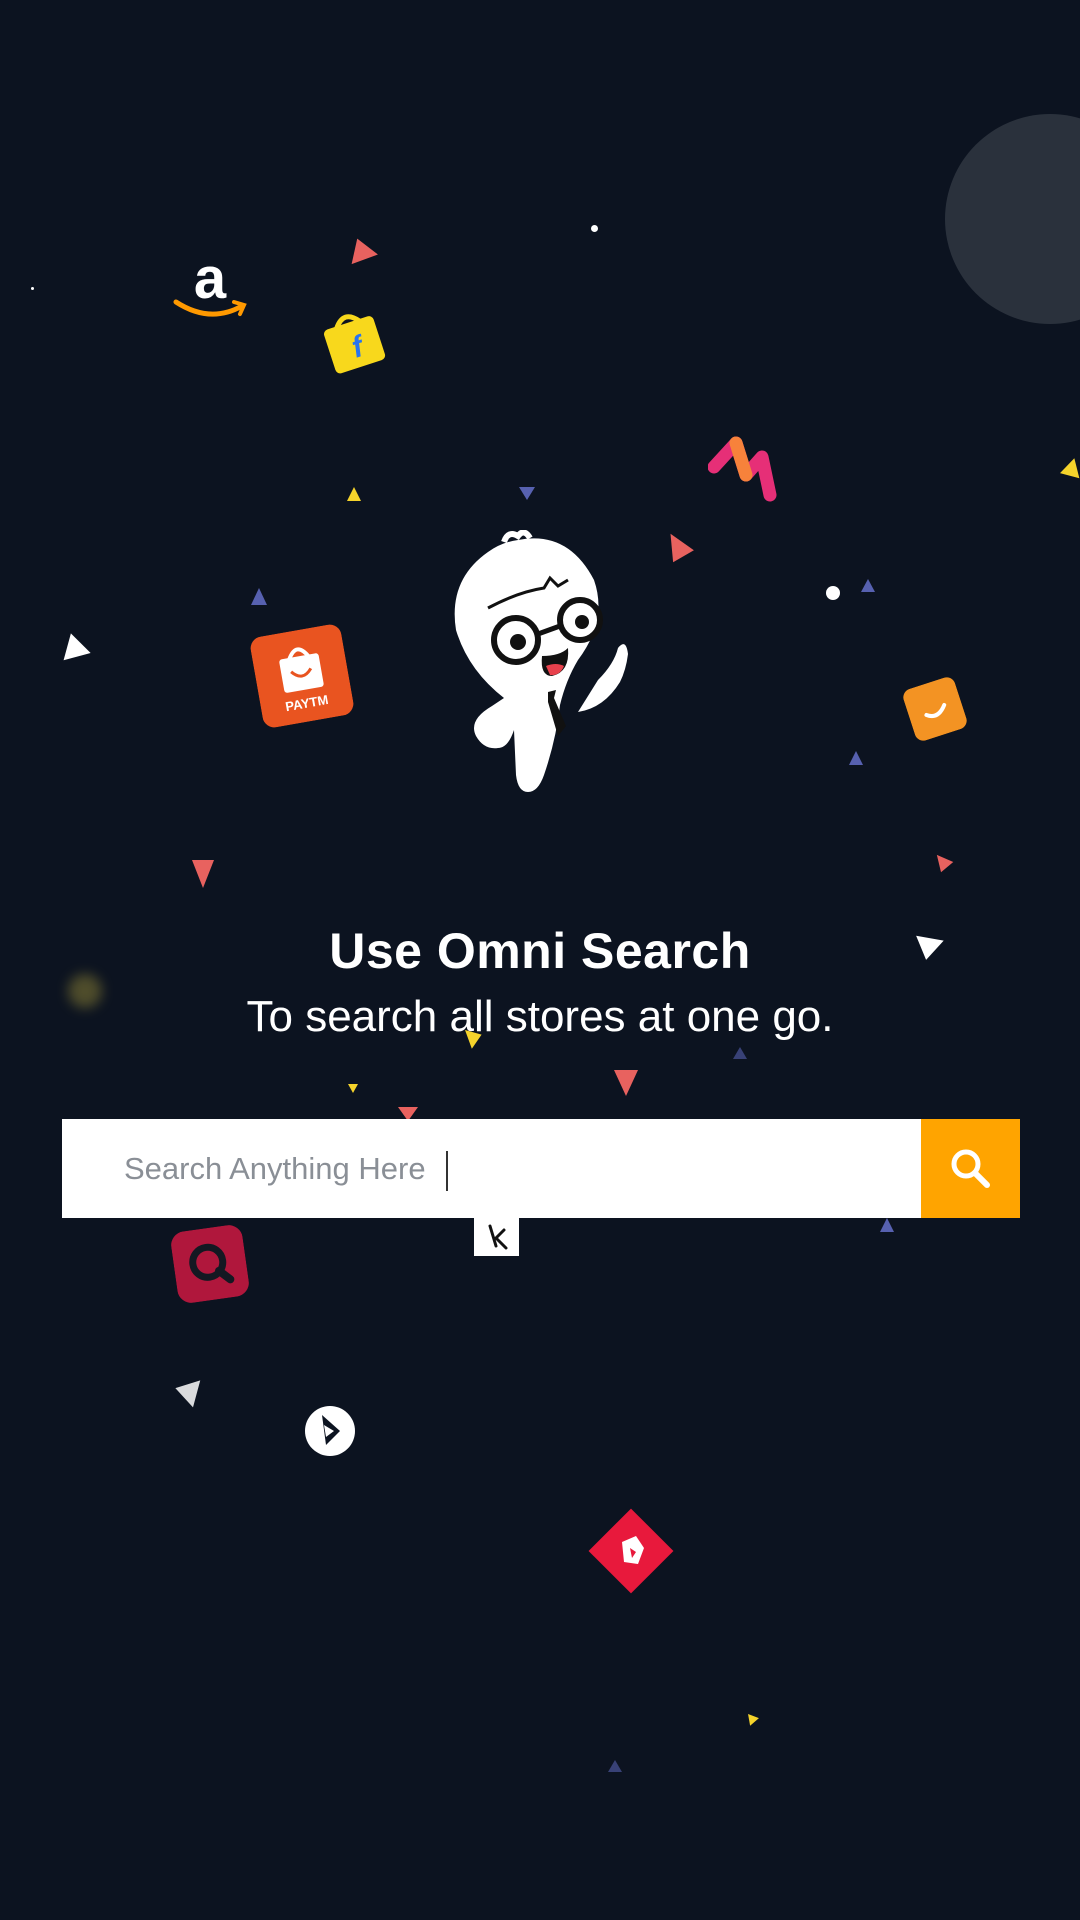 The height and width of the screenshot is (1920, 1080). What do you see at coordinates (540, 951) in the screenshot?
I see `page-title: Use Omni Search` at bounding box center [540, 951].